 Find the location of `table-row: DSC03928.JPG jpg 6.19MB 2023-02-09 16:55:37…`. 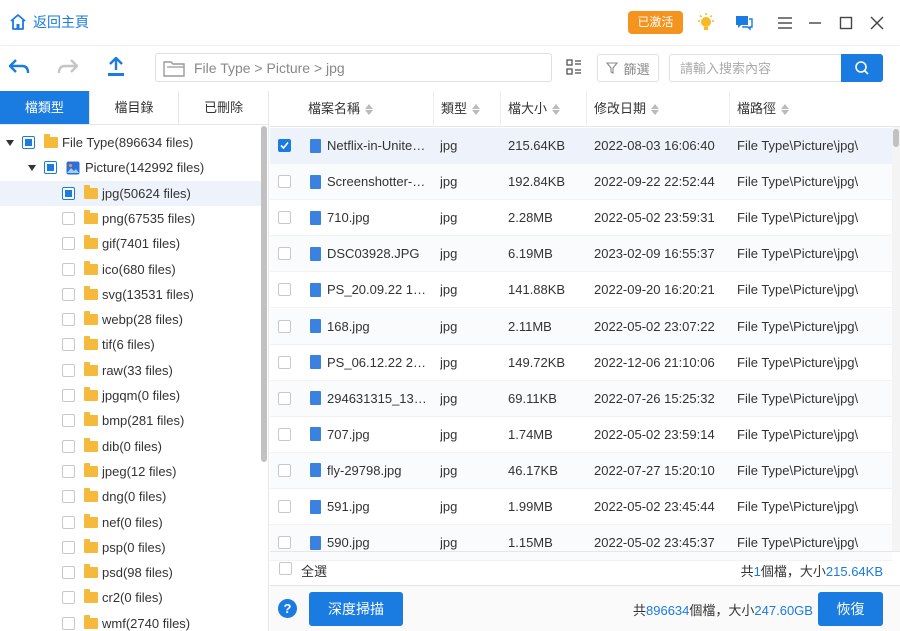

table-row: DSC03928.JPG jpg 6.19MB 2023-02-09 16:55:37… is located at coordinates (581, 254).